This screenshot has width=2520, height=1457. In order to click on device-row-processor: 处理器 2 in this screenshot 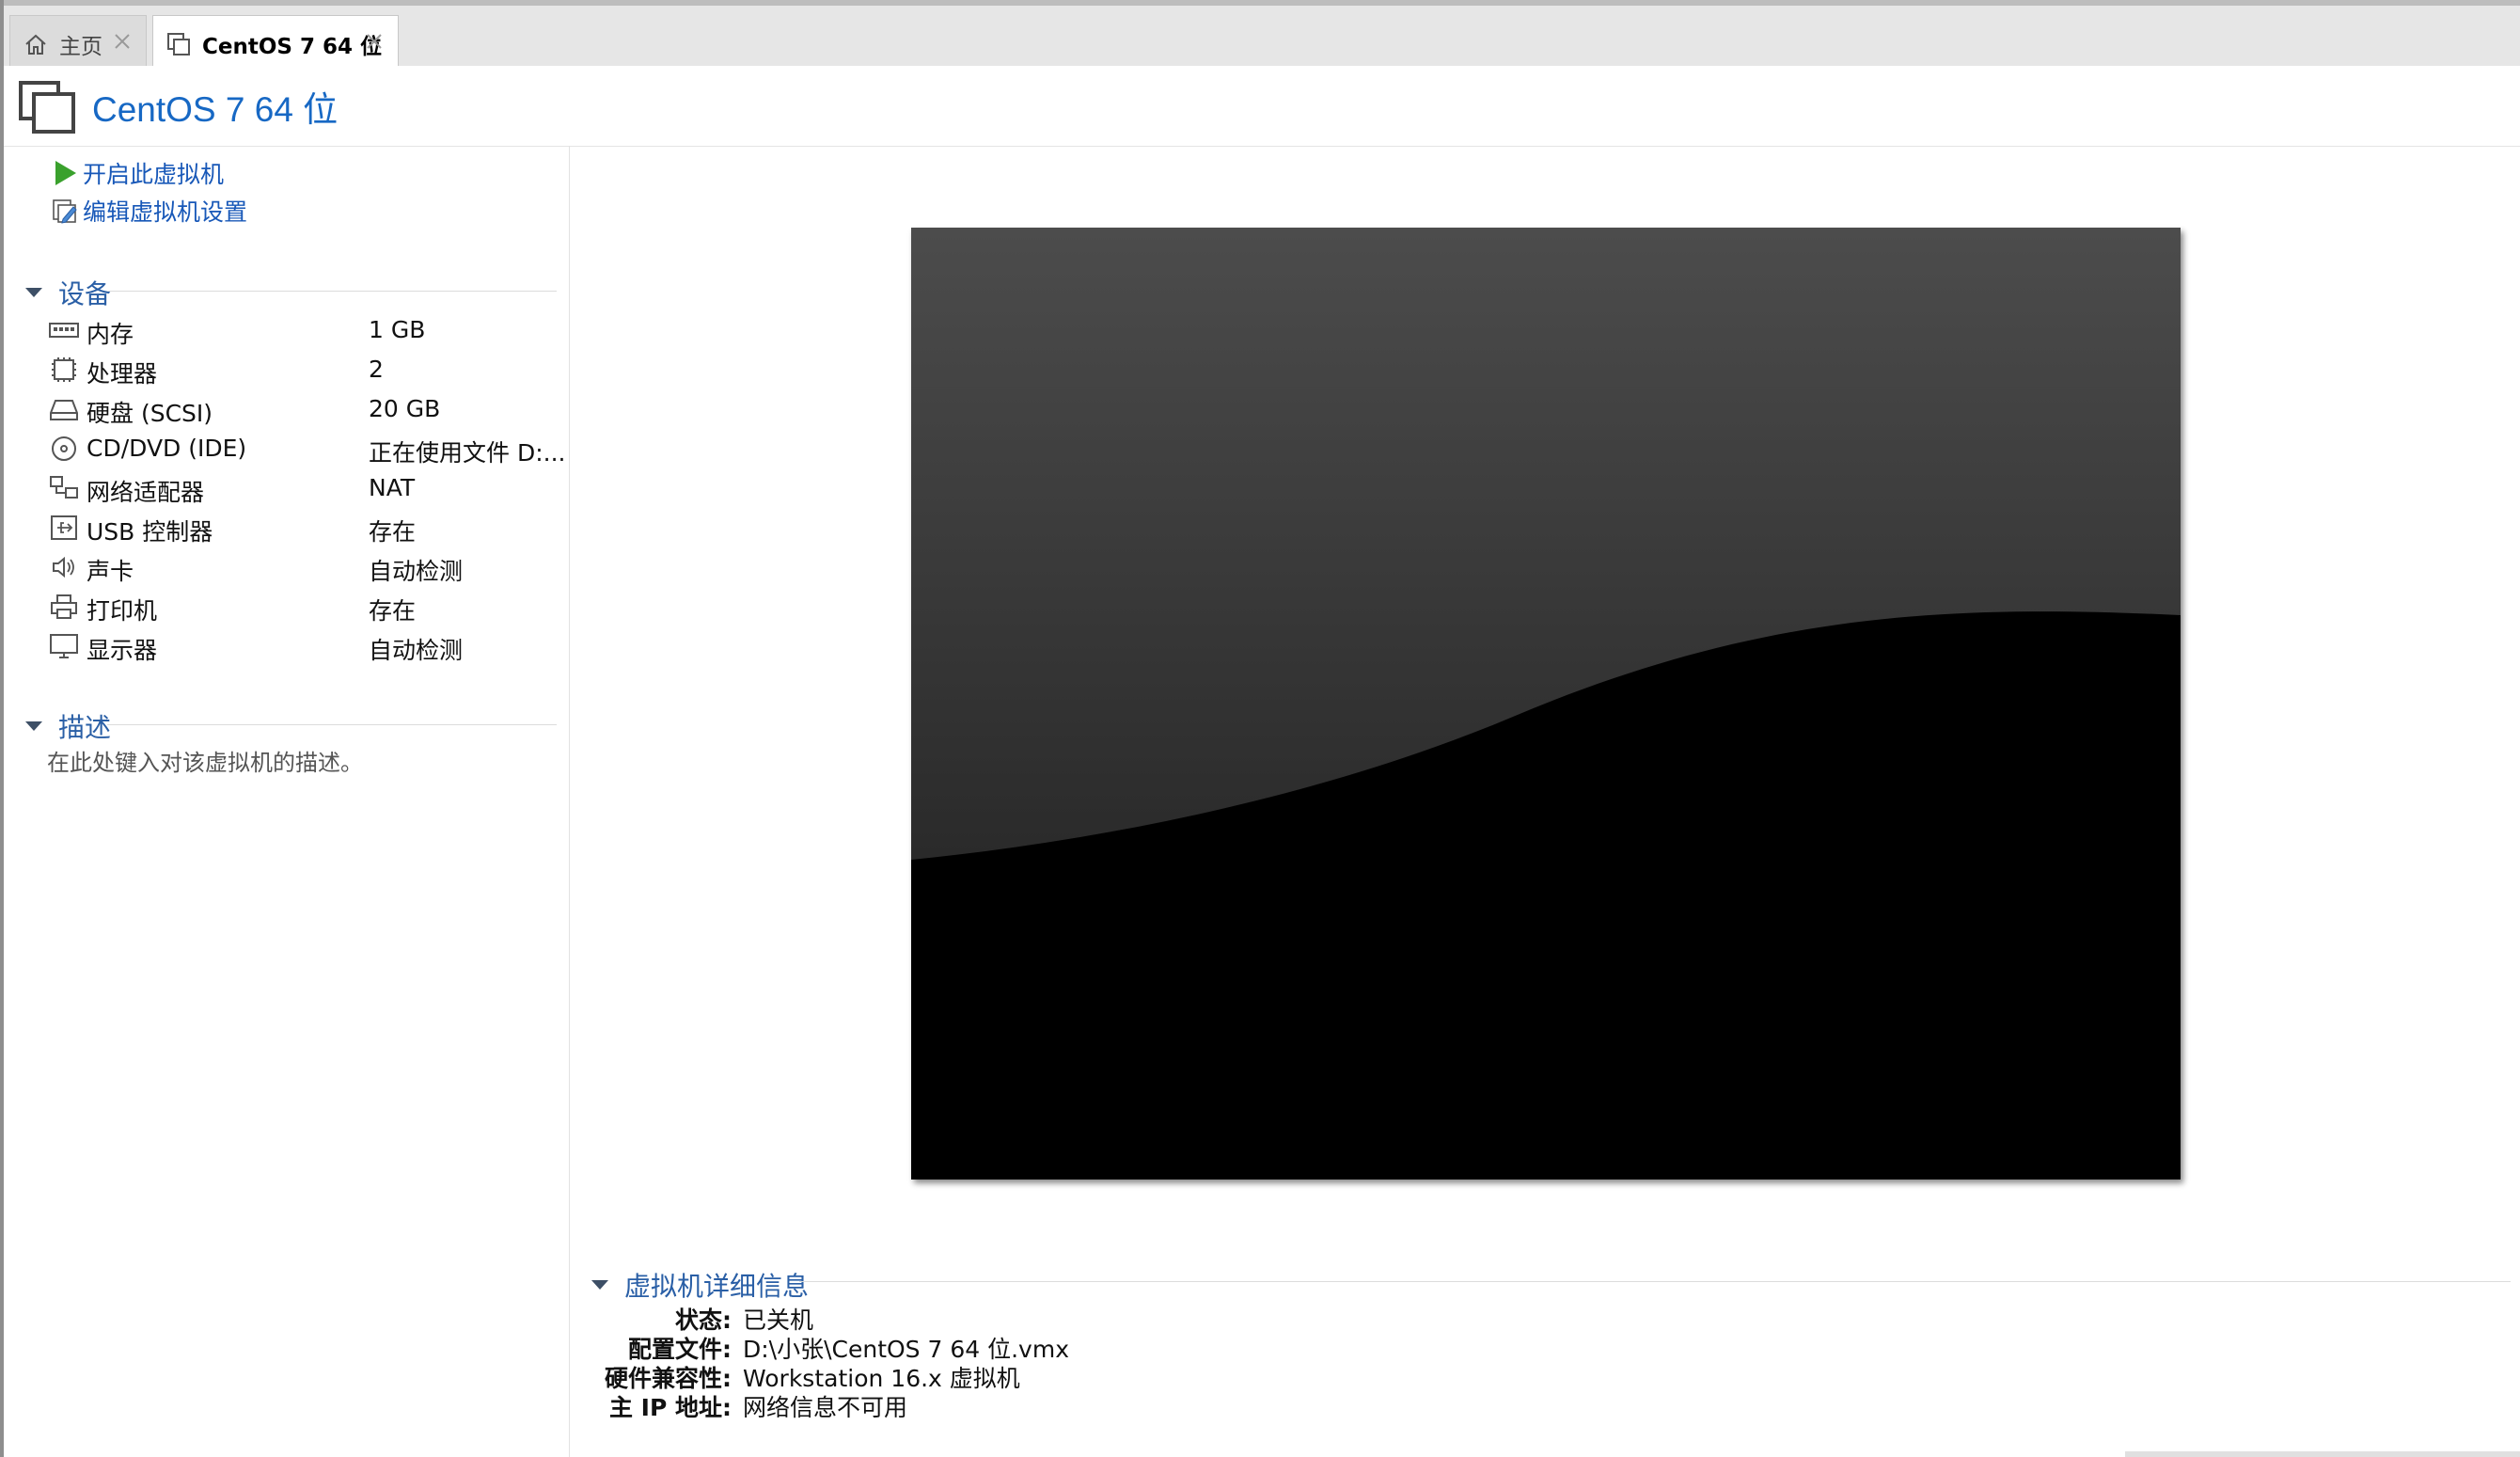, I will do `click(303, 369)`.